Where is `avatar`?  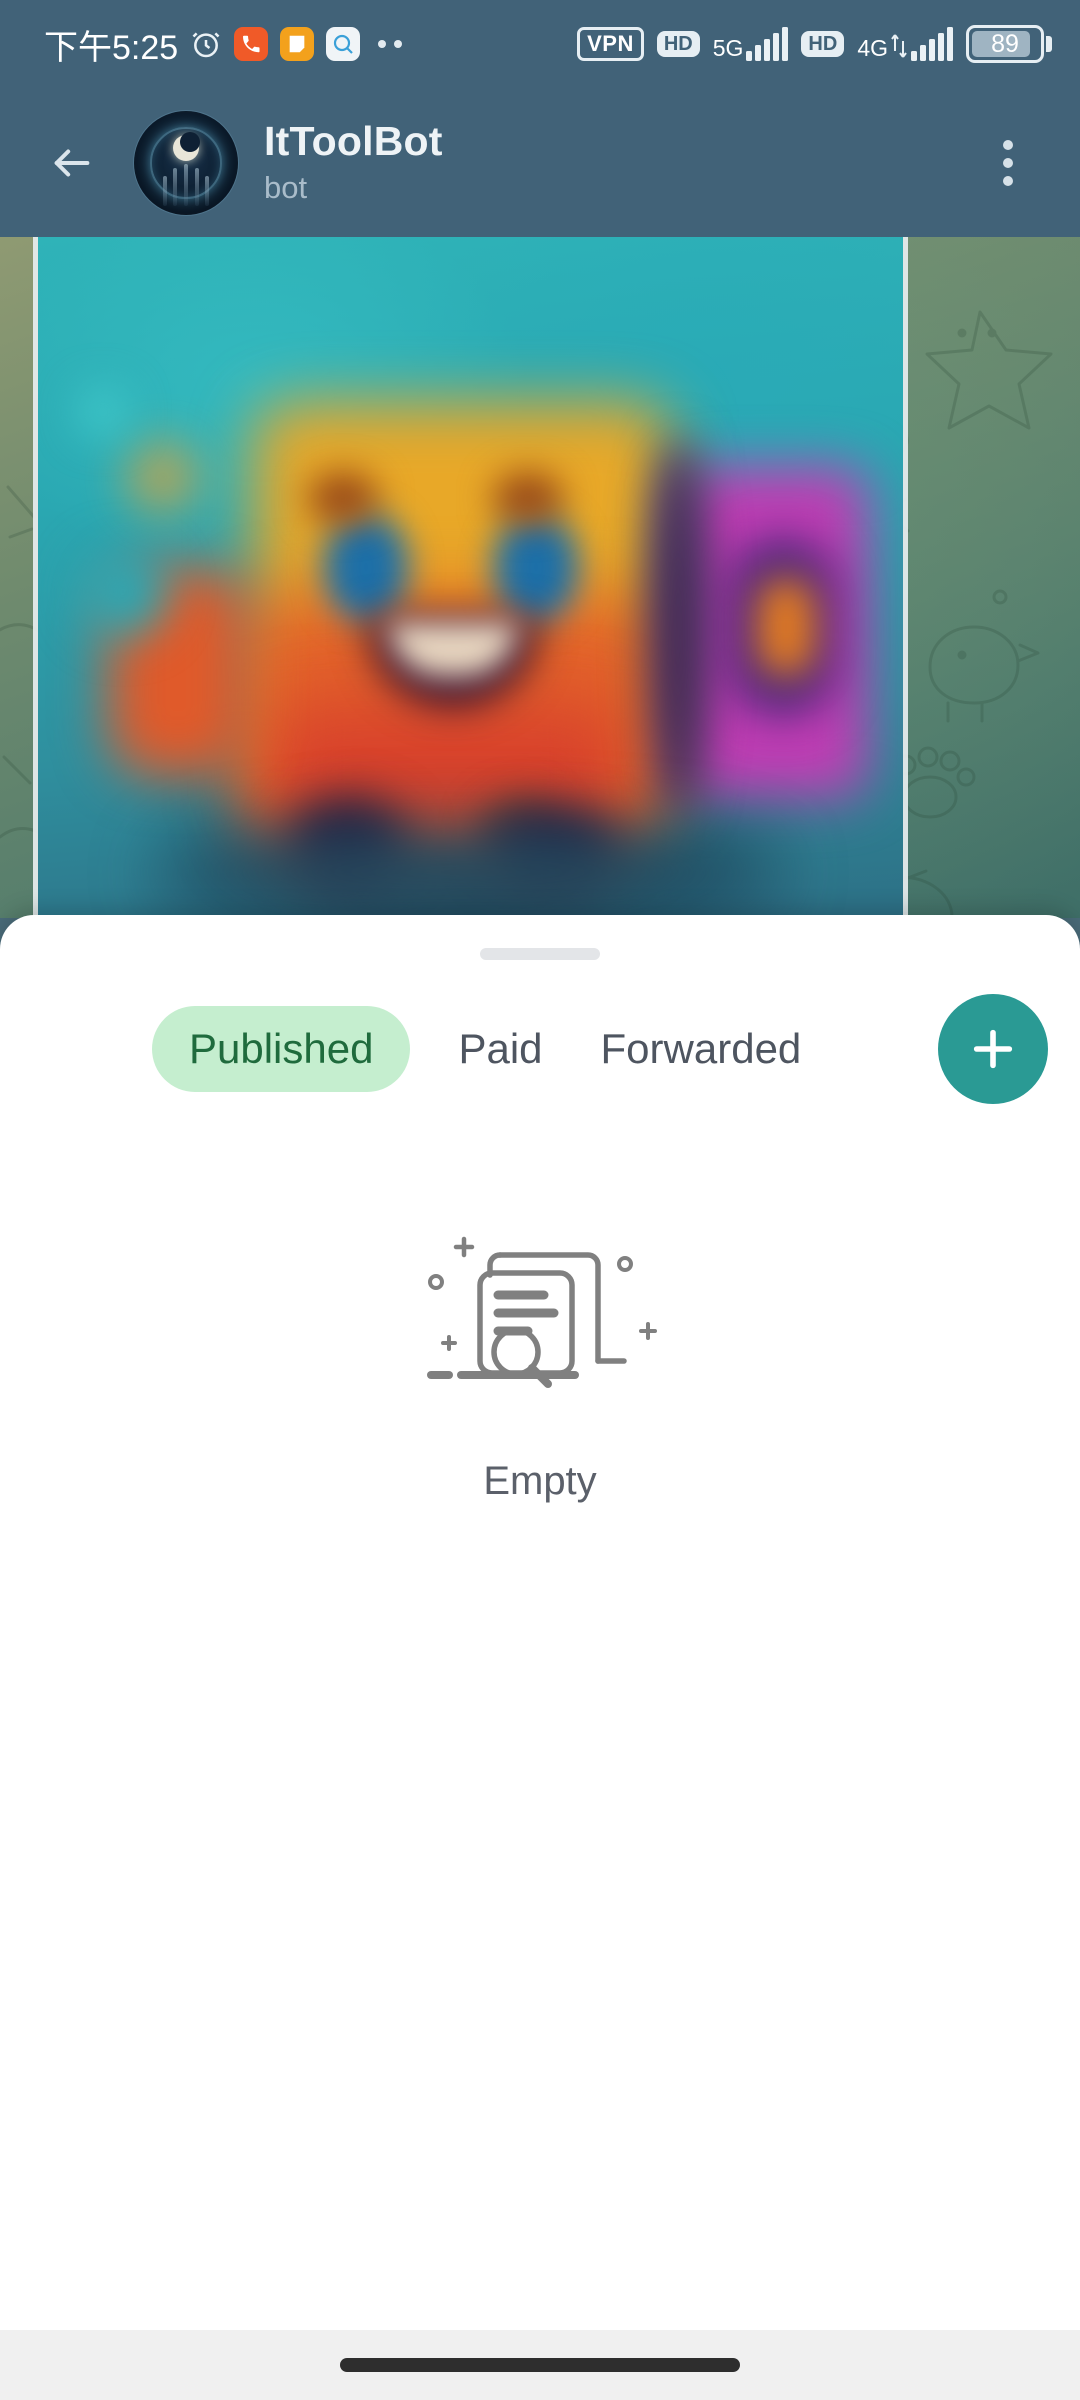
avatar is located at coordinates (186, 162).